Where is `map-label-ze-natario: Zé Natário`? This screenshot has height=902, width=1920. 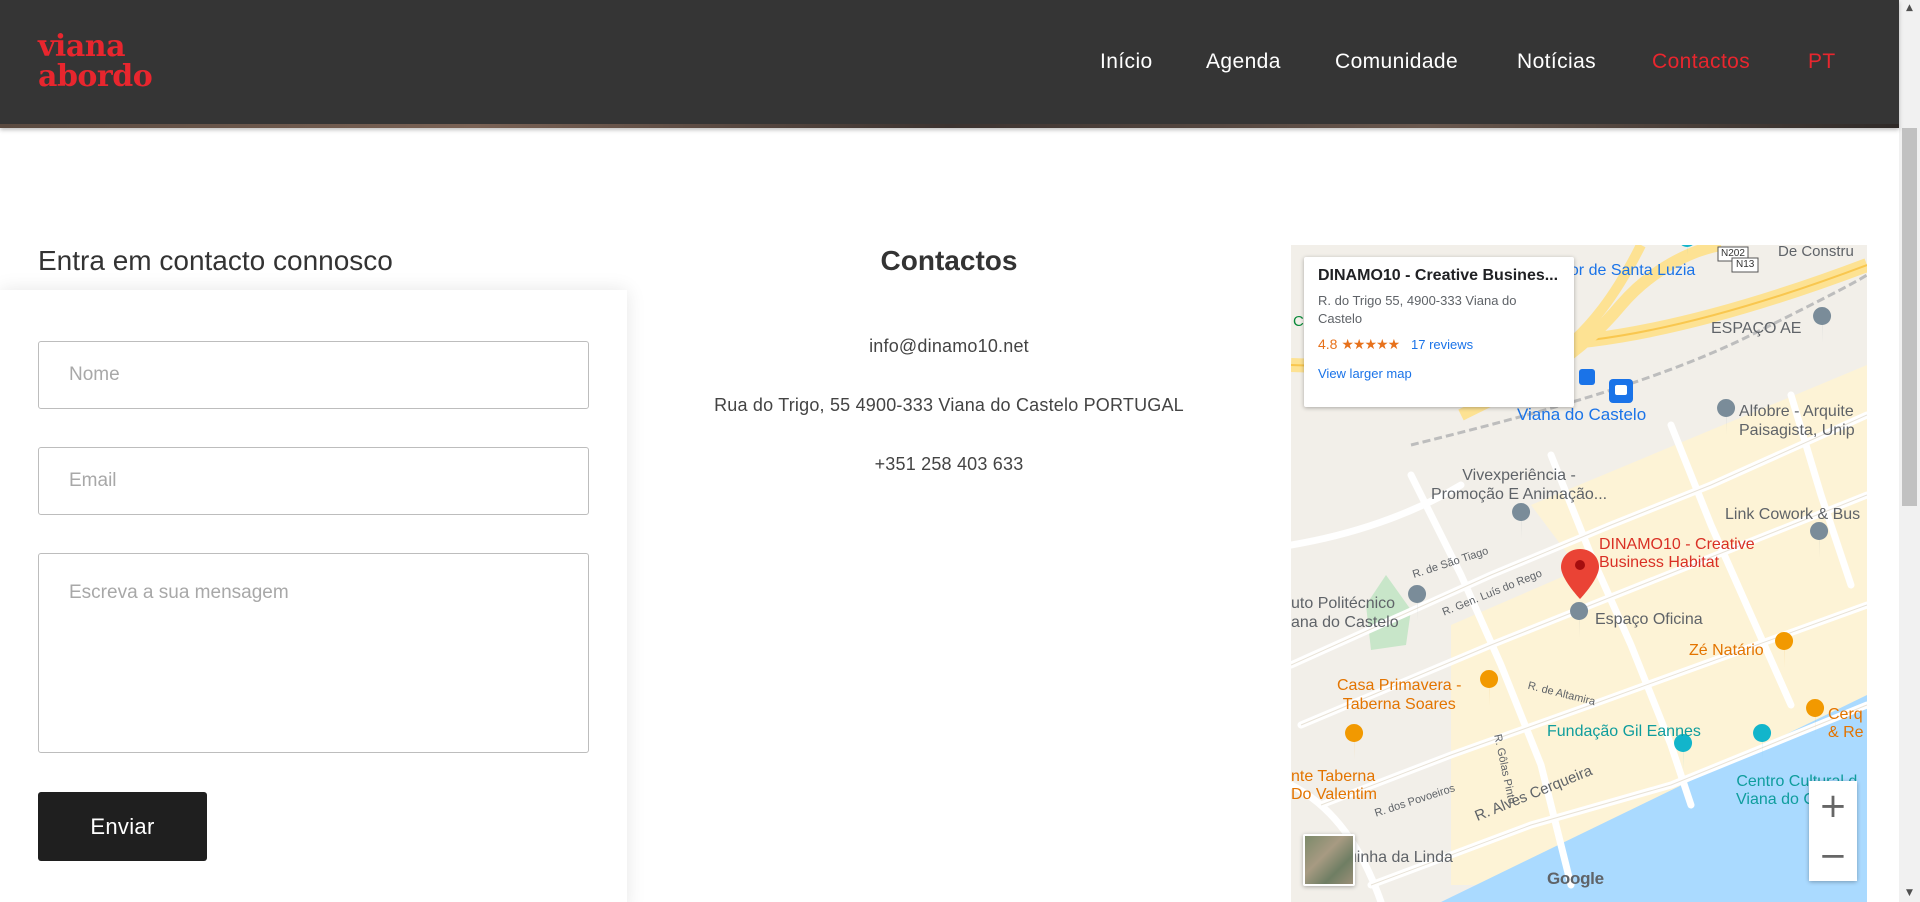
map-label-ze-natario: Zé Natário is located at coordinates (1726, 650).